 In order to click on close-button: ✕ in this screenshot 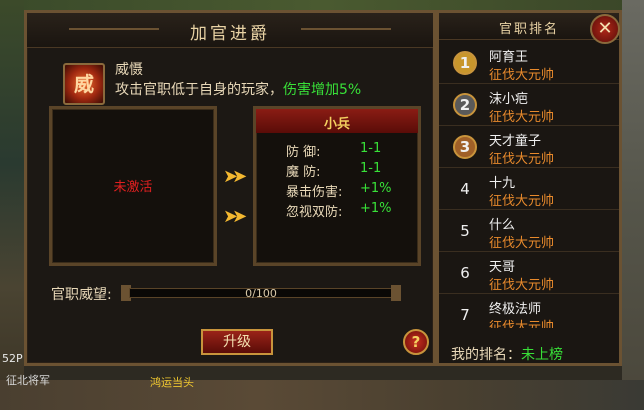, I will do `click(605, 29)`.